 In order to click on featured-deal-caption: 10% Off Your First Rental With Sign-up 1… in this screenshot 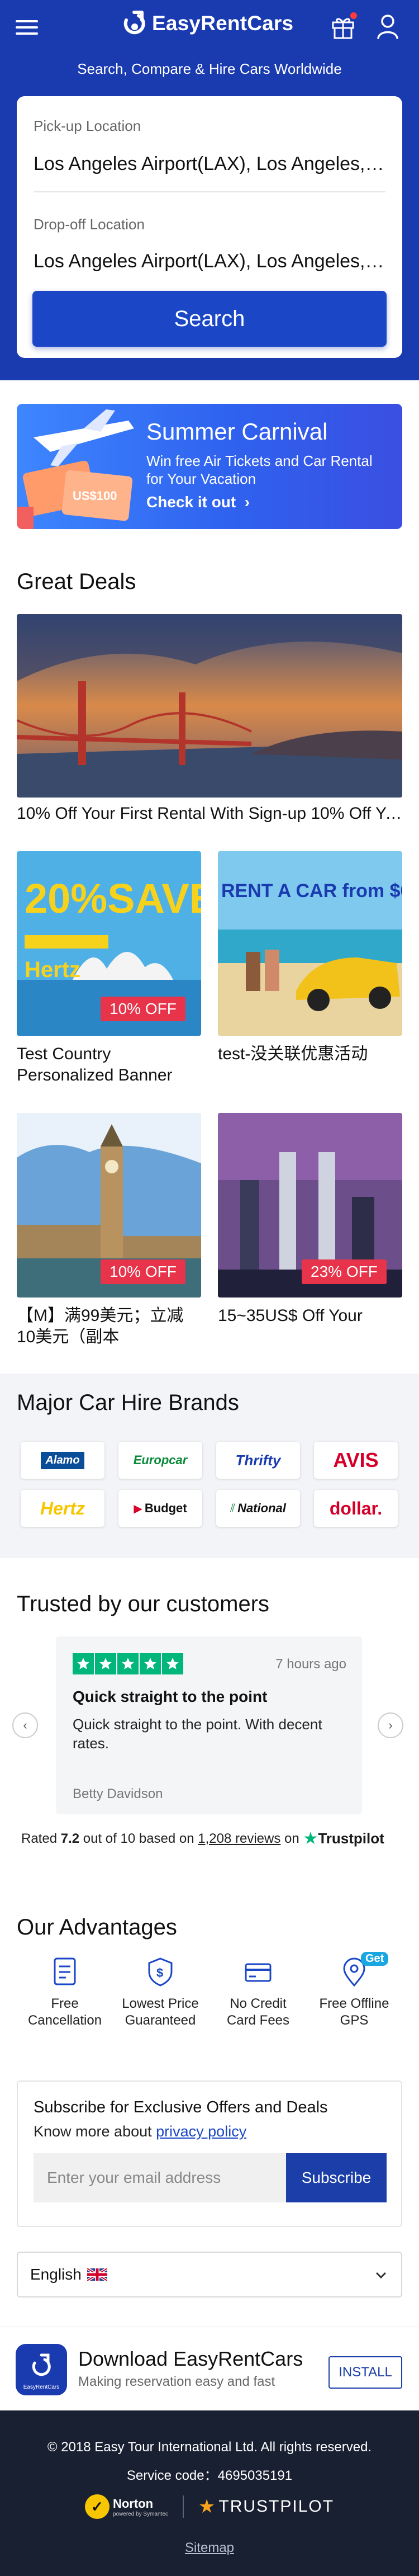, I will do `click(209, 813)`.